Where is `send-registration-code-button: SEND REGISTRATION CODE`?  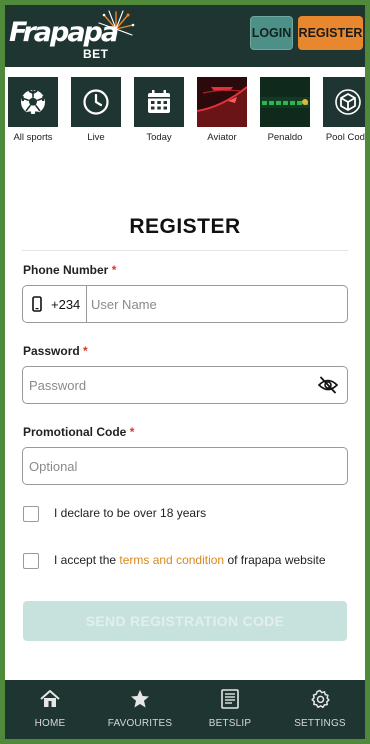 send-registration-code-button: SEND REGISTRATION CODE is located at coordinates (185, 621).